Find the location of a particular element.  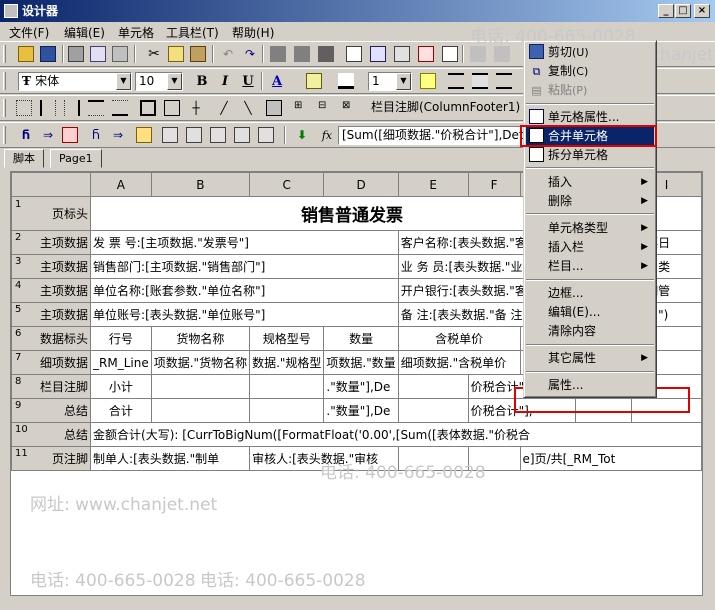

cell-price: 细项数据."含税单价 is located at coordinates (459, 362).